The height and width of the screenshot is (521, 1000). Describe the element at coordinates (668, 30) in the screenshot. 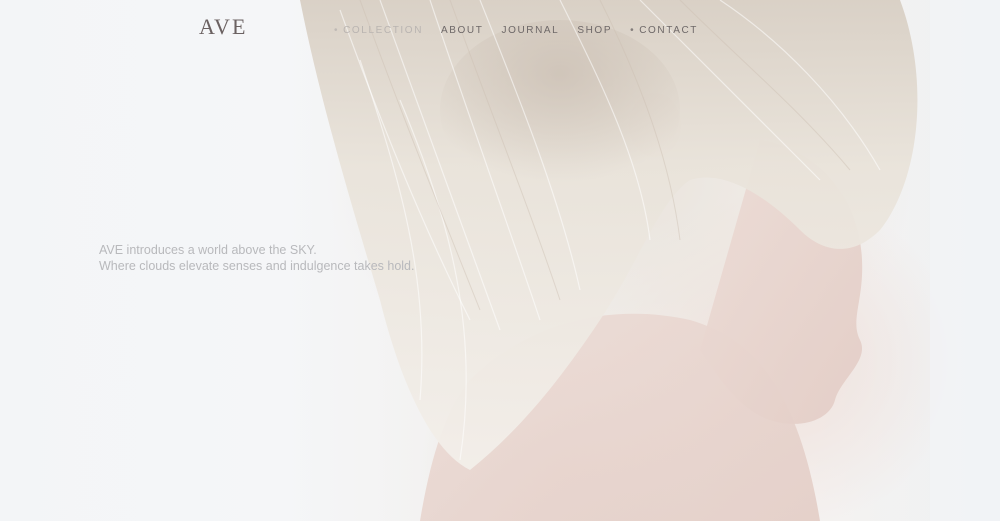

I see `nav-item-label: CONTACT` at that location.